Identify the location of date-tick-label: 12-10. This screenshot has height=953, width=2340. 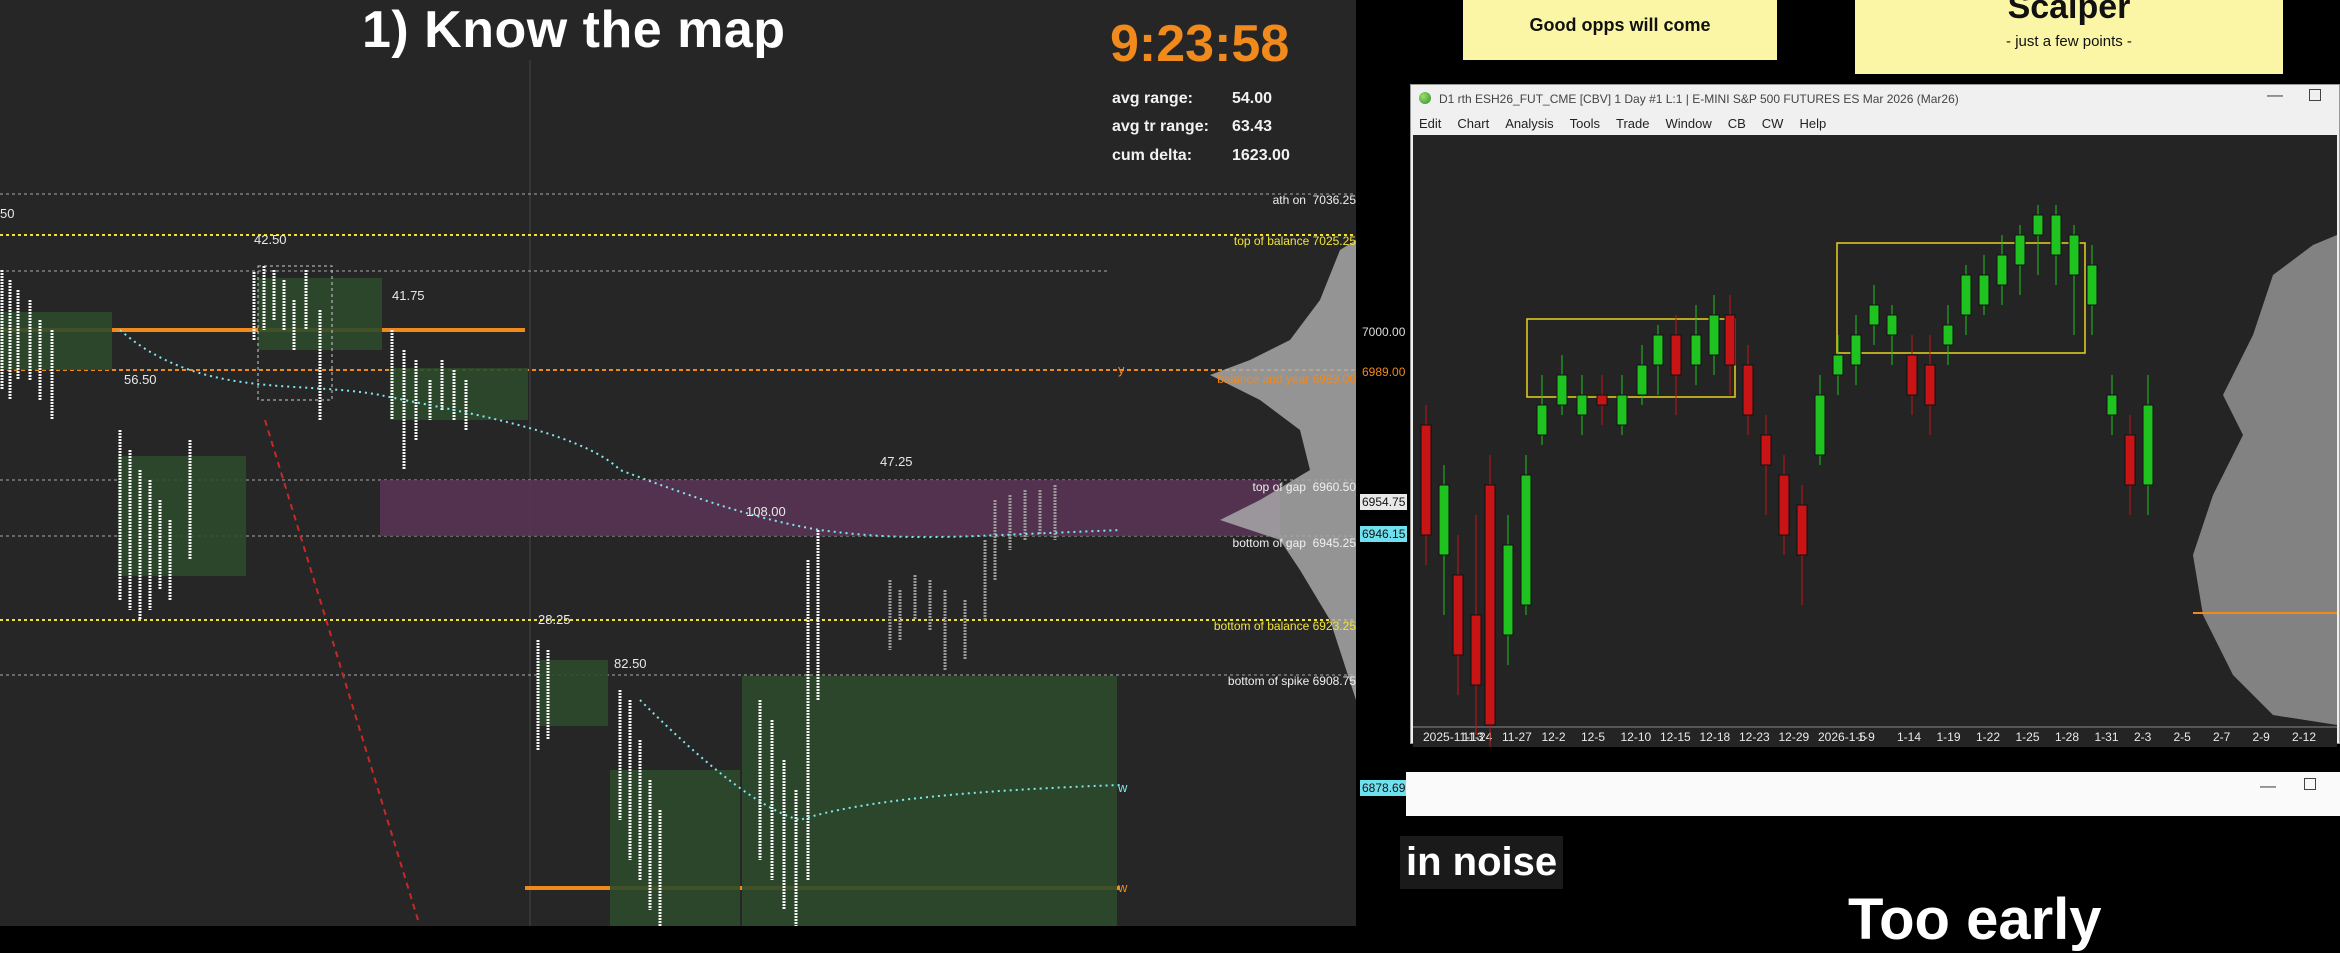
(1636, 737).